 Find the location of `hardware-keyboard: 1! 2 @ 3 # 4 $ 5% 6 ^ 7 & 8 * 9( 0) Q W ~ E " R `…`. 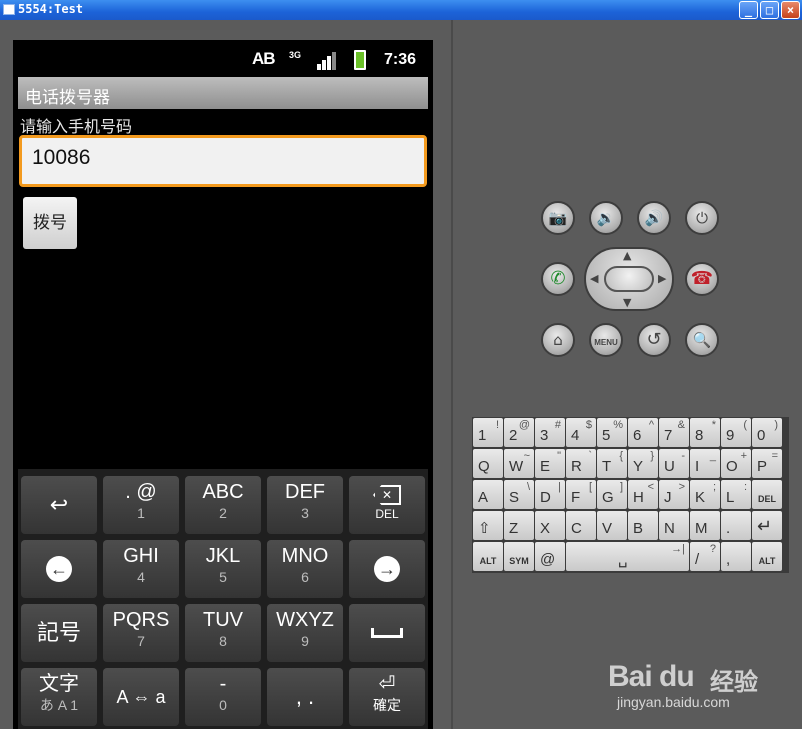

hardware-keyboard: 1! 2 @ 3 # 4 $ 5% 6 ^ 7 & 8 * 9( 0) Q W ~ E " R `… is located at coordinates (630, 495).